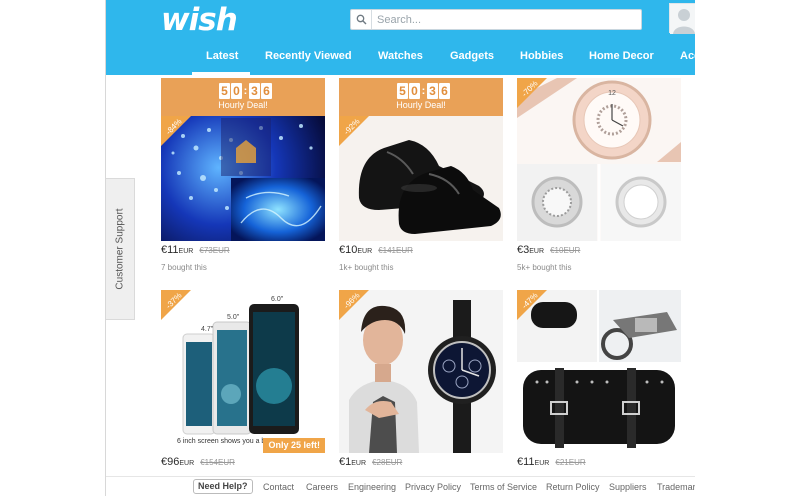  I want to click on price: €96, so click(170, 462).